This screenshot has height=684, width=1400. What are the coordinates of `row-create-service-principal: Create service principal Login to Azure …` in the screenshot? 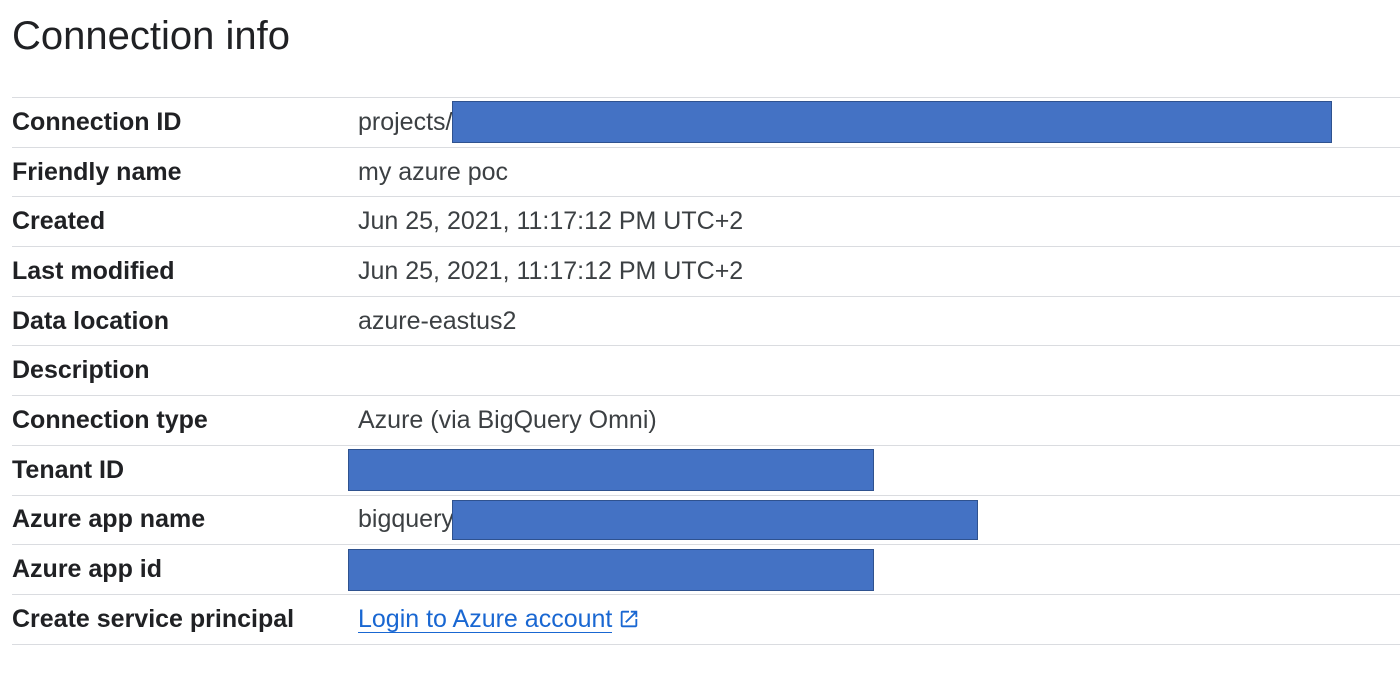 It's located at (706, 620).